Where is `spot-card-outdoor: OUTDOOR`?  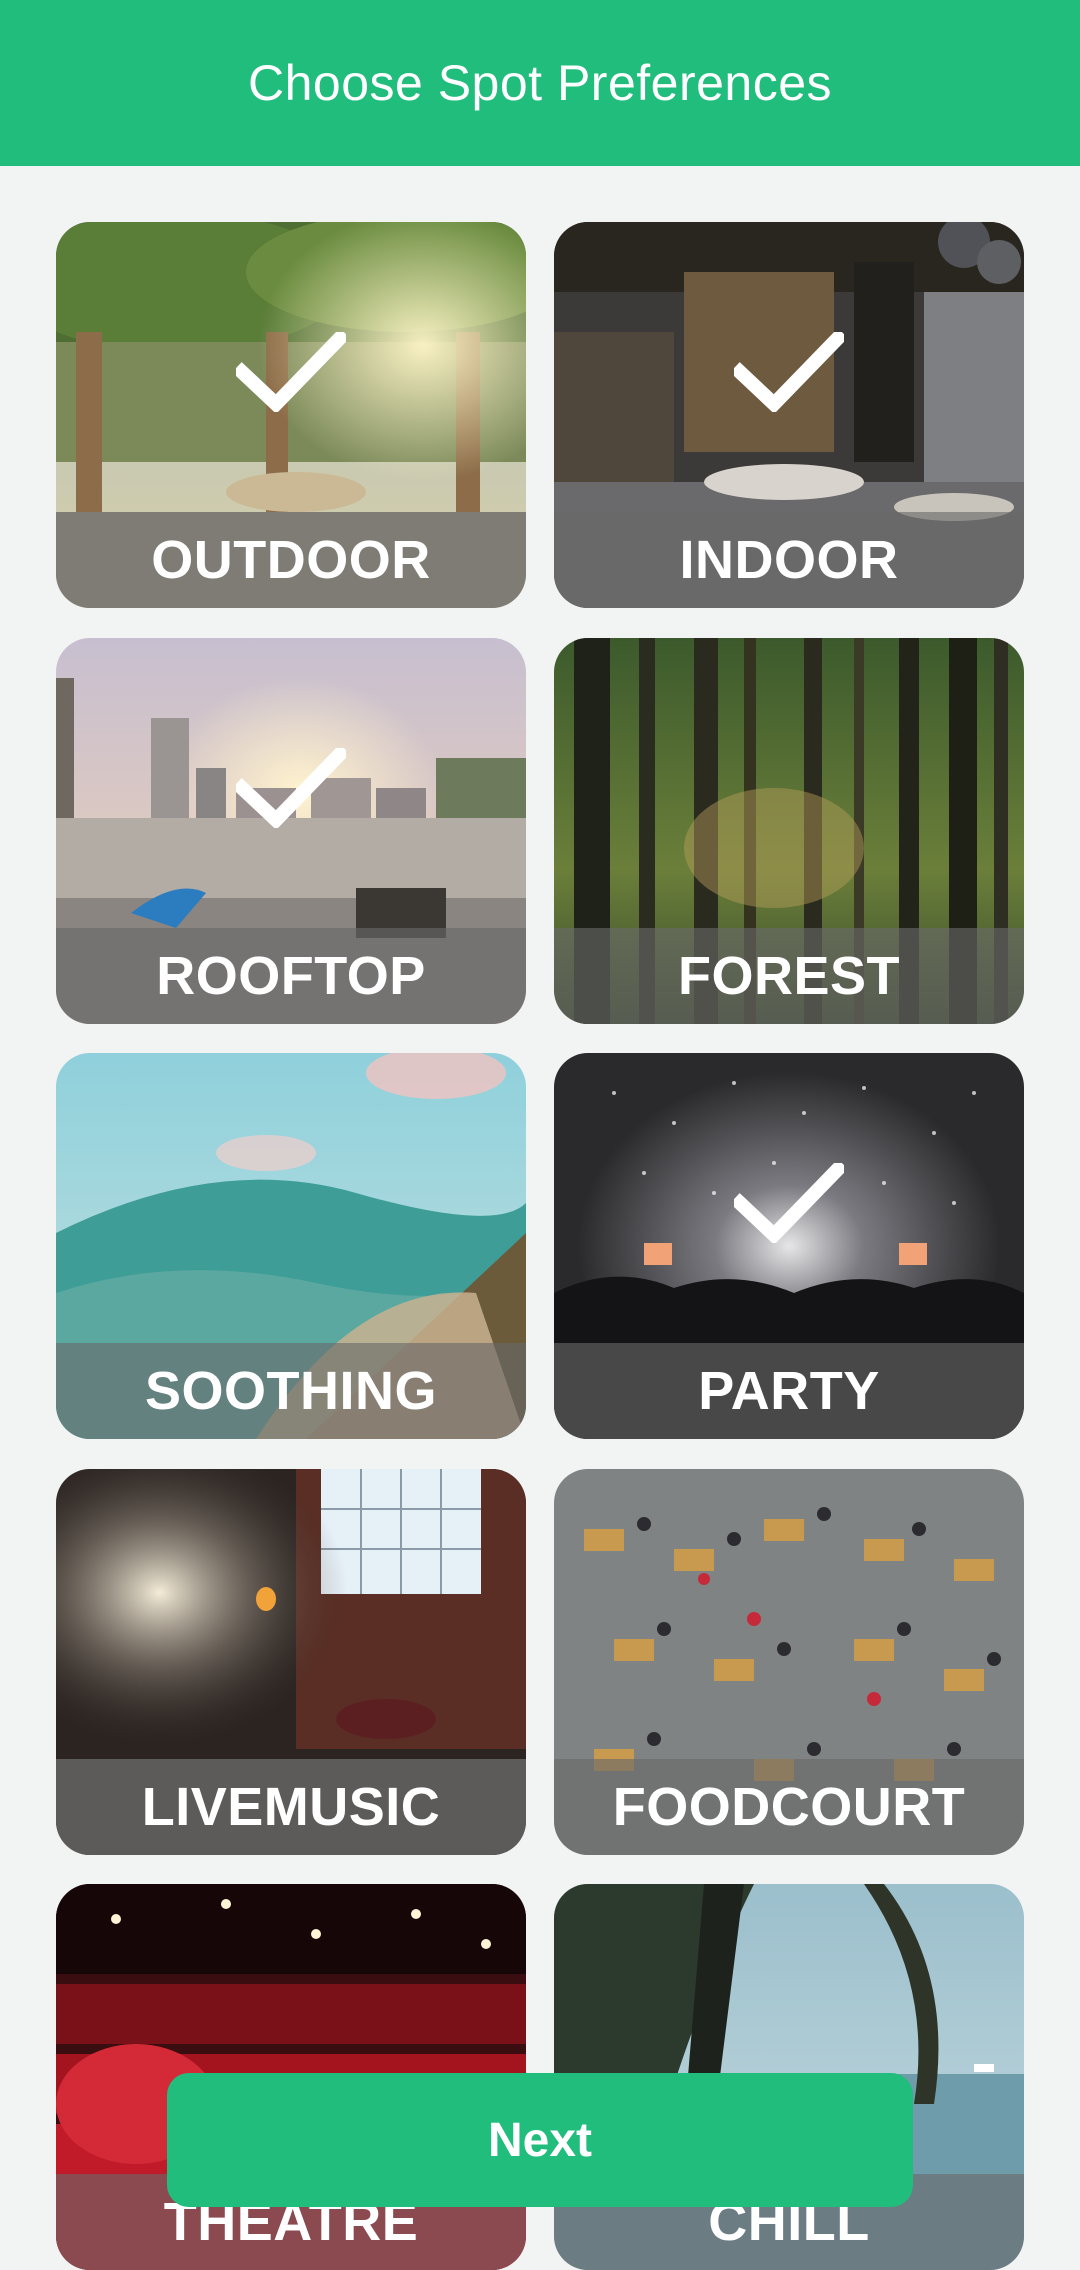
spot-card-outdoor: OUTDOOR is located at coordinates (291, 415).